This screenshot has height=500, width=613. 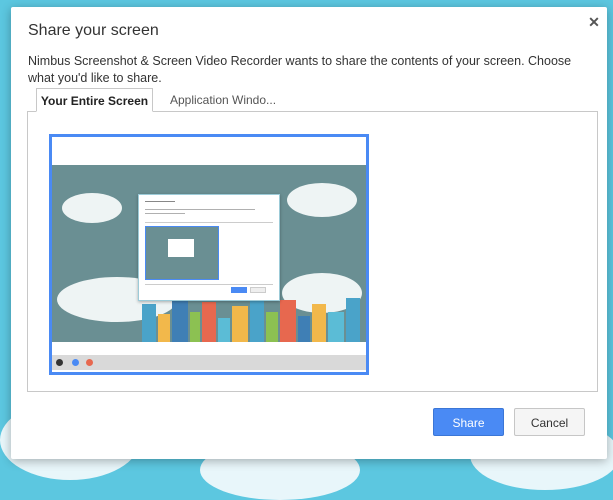 I want to click on close-icon: ✕, so click(x=594, y=22).